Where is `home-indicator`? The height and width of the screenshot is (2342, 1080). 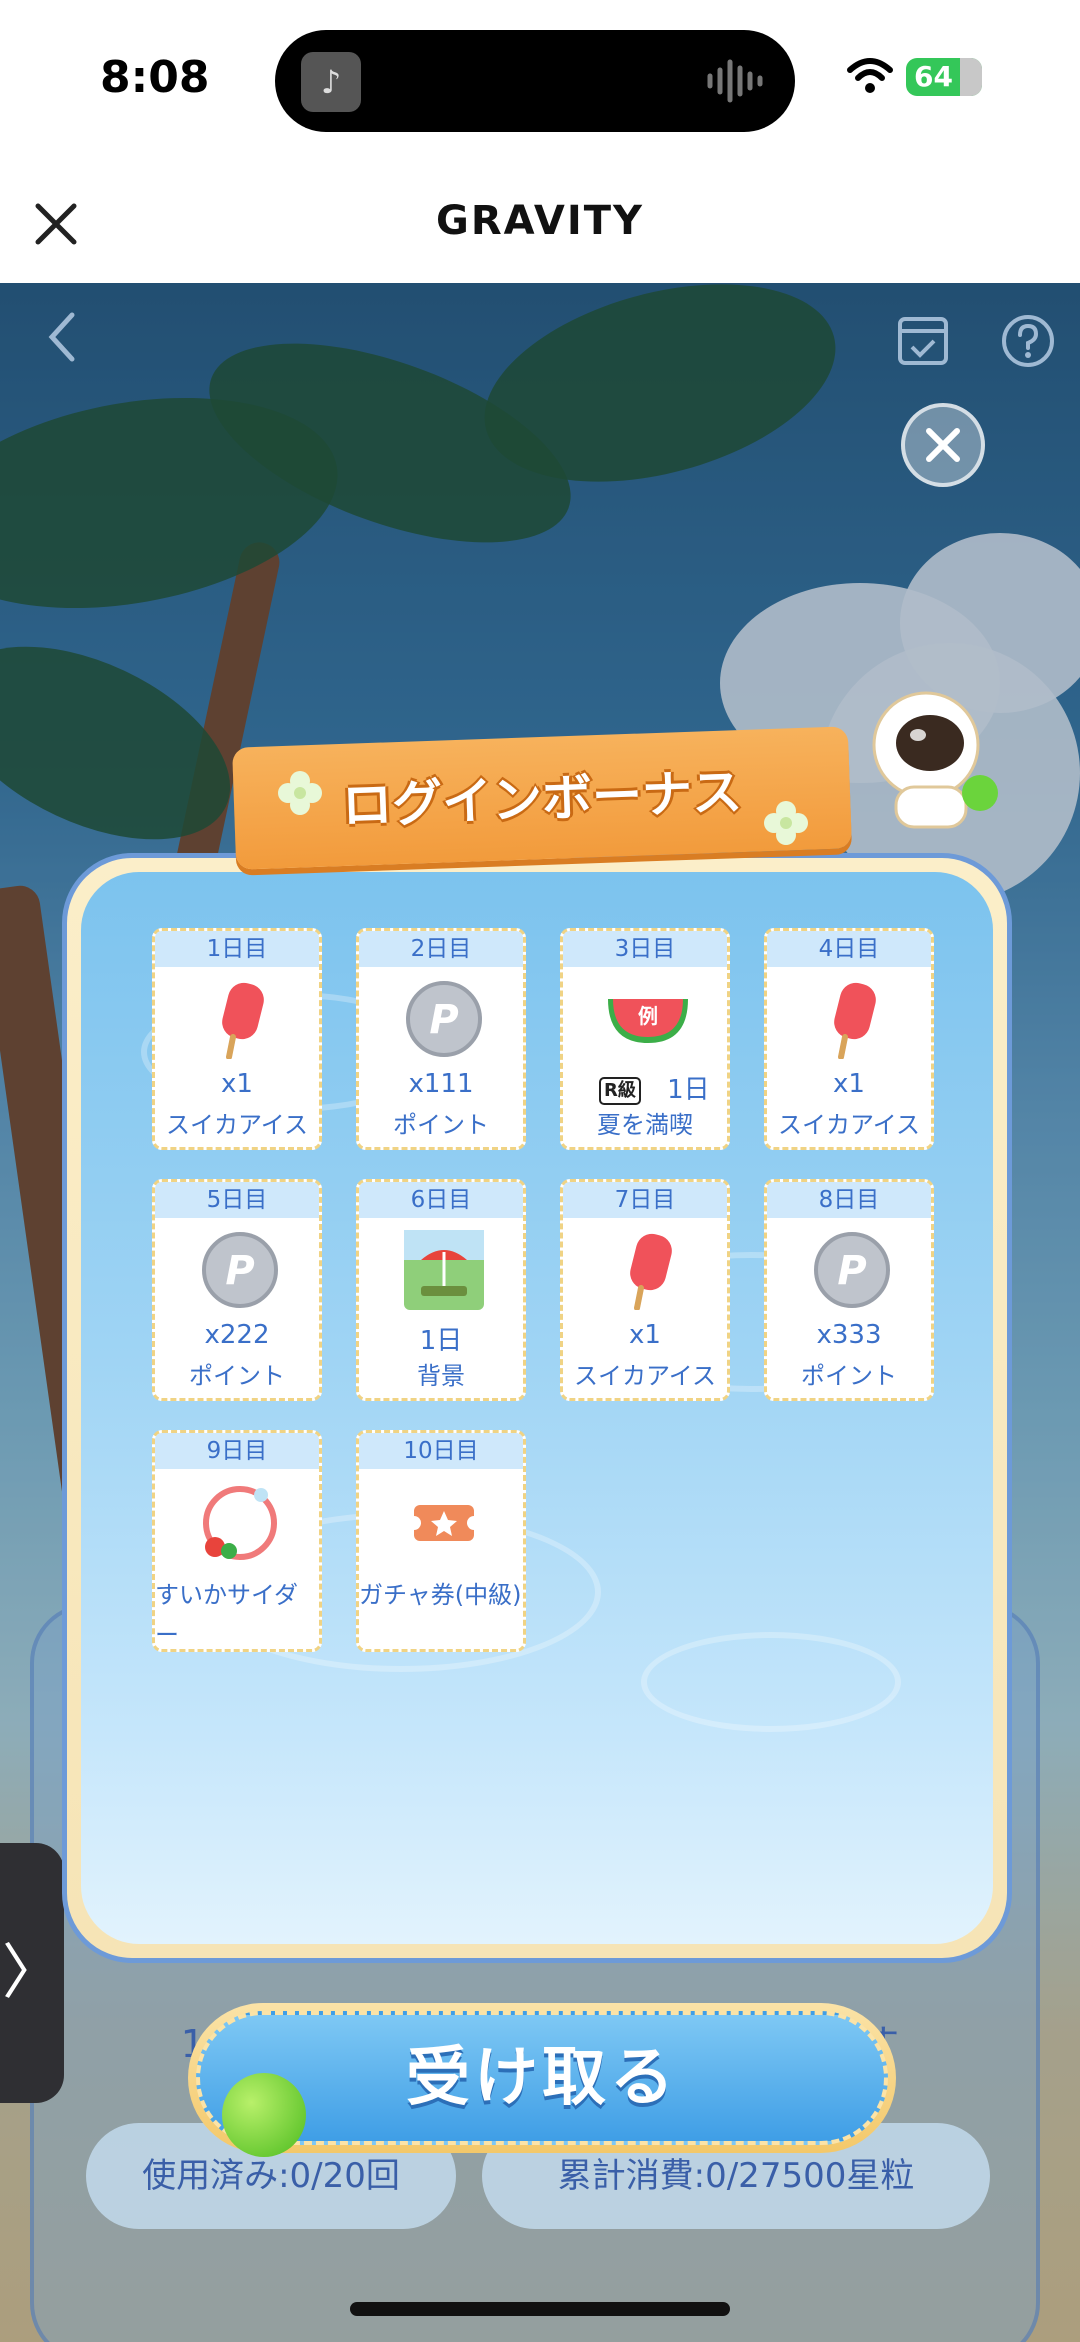
home-indicator is located at coordinates (540, 2309).